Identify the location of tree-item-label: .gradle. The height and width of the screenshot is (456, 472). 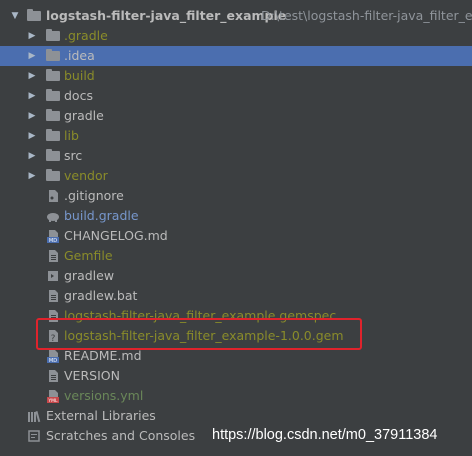
(86, 35).